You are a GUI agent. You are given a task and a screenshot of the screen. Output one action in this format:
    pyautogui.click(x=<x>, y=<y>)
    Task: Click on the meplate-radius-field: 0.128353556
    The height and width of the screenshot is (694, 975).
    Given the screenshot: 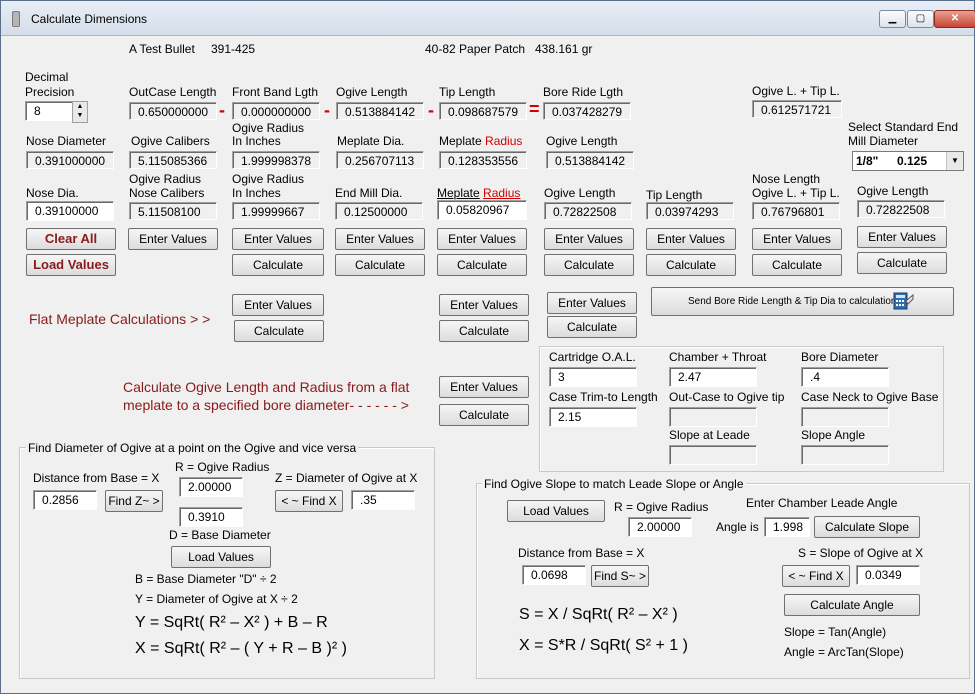 What is the action you would take?
    pyautogui.click(x=483, y=160)
    